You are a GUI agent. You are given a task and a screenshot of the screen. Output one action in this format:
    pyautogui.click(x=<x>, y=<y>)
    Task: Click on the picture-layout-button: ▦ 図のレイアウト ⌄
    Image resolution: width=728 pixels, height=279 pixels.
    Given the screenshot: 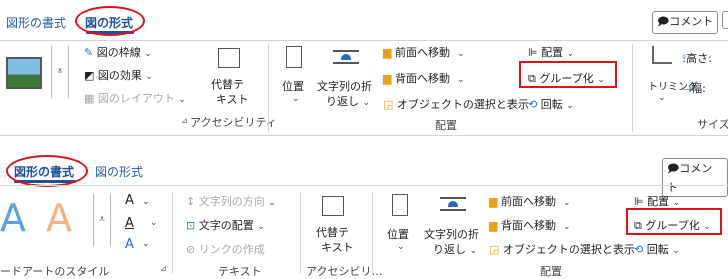 What is the action you would take?
    pyautogui.click(x=135, y=98)
    